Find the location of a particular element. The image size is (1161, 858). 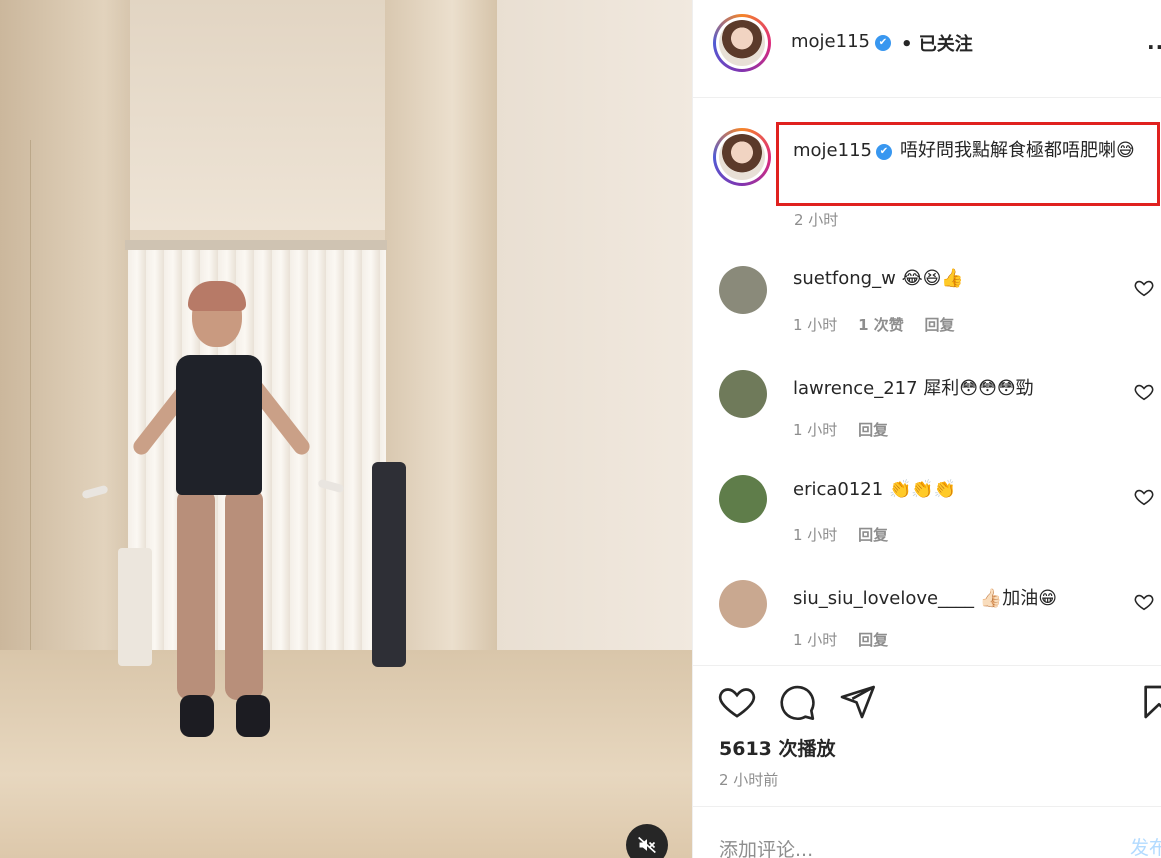

comment-username: siu_siu_lovelove____ is located at coordinates (883, 598).